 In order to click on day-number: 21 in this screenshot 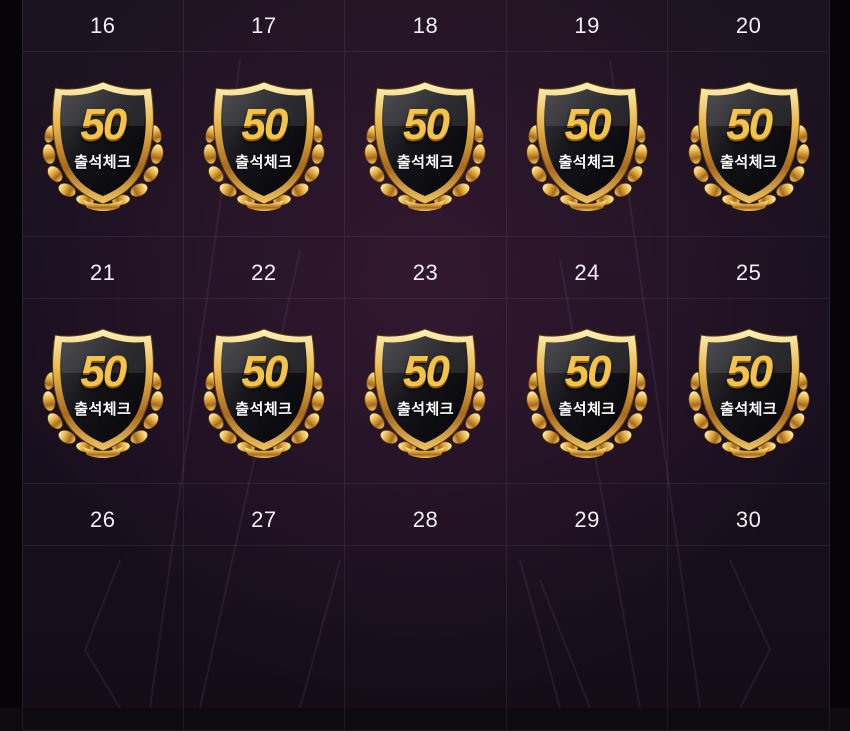, I will do `click(103, 272)`.